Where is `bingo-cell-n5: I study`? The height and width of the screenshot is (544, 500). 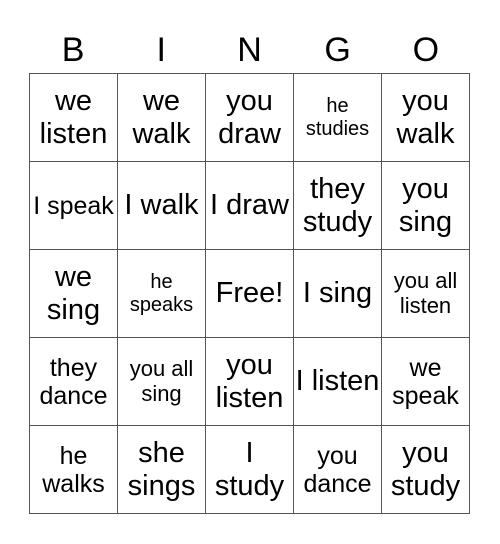
bingo-cell-n5: I study is located at coordinates (250, 470).